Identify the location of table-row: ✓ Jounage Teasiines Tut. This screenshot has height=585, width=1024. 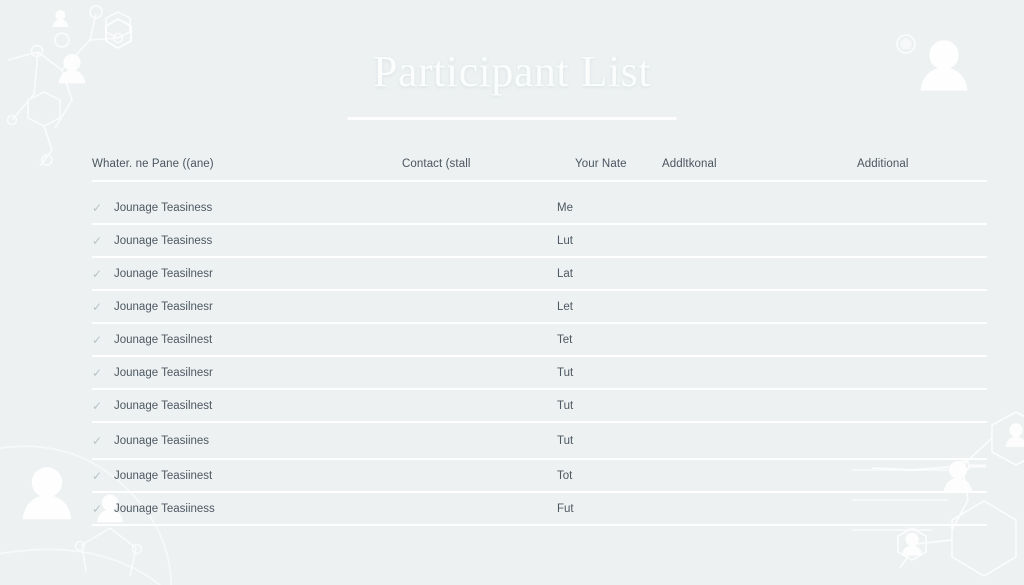
(539, 441).